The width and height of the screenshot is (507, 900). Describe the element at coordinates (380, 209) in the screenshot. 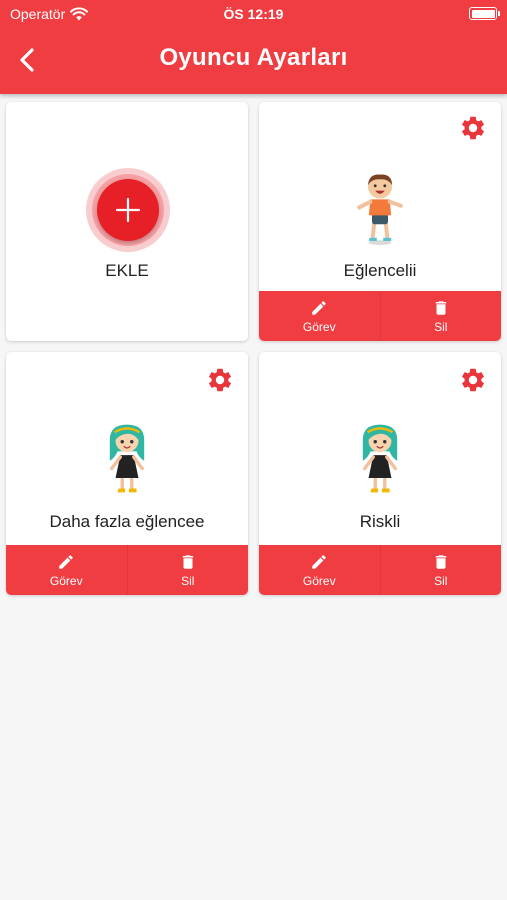

I see `boy-avatar` at that location.